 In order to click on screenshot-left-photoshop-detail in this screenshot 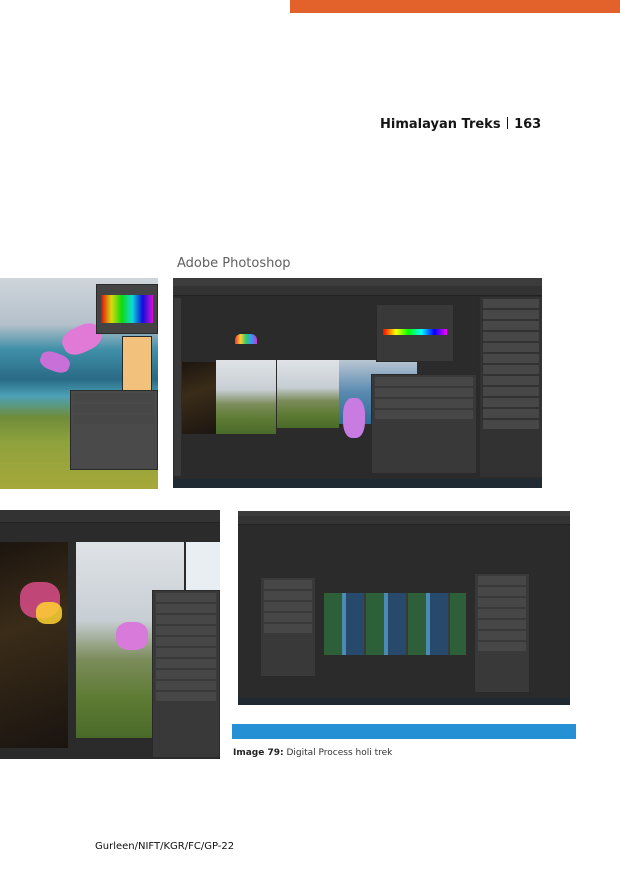, I will do `click(79, 383)`.